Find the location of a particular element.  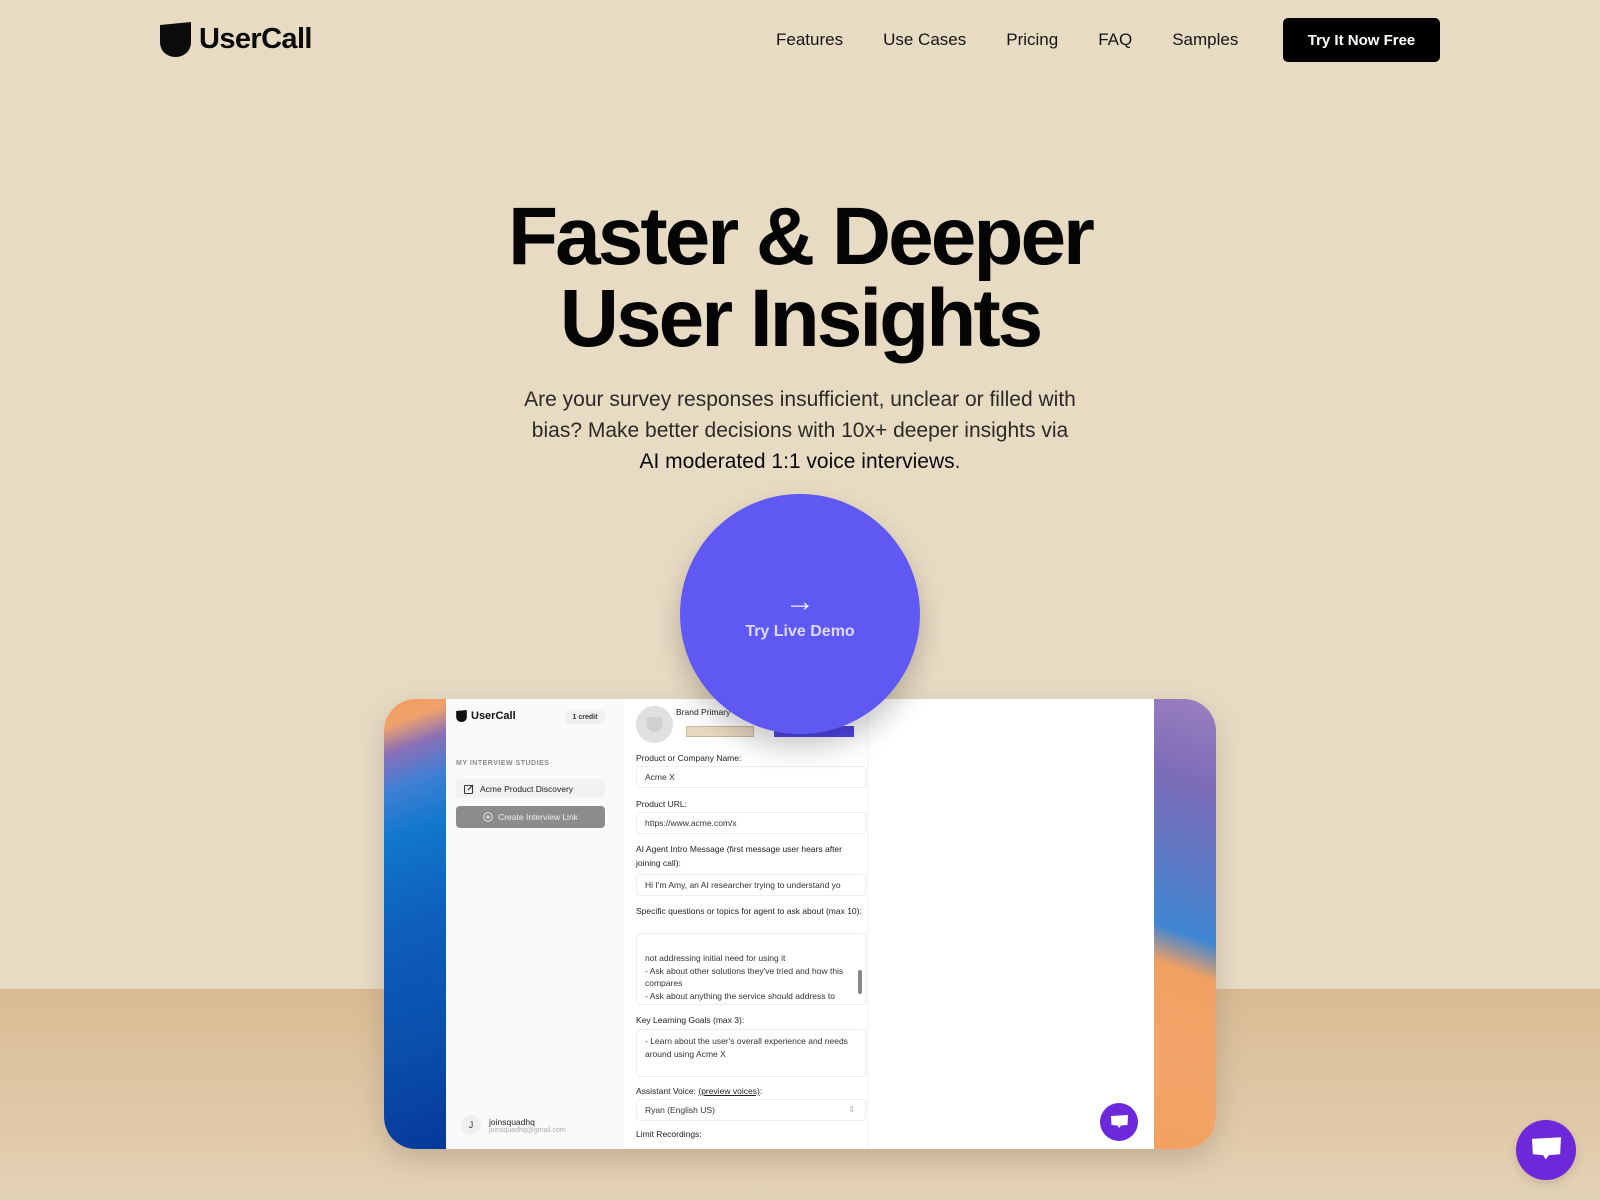

wallpaper-right is located at coordinates (1185, 924).